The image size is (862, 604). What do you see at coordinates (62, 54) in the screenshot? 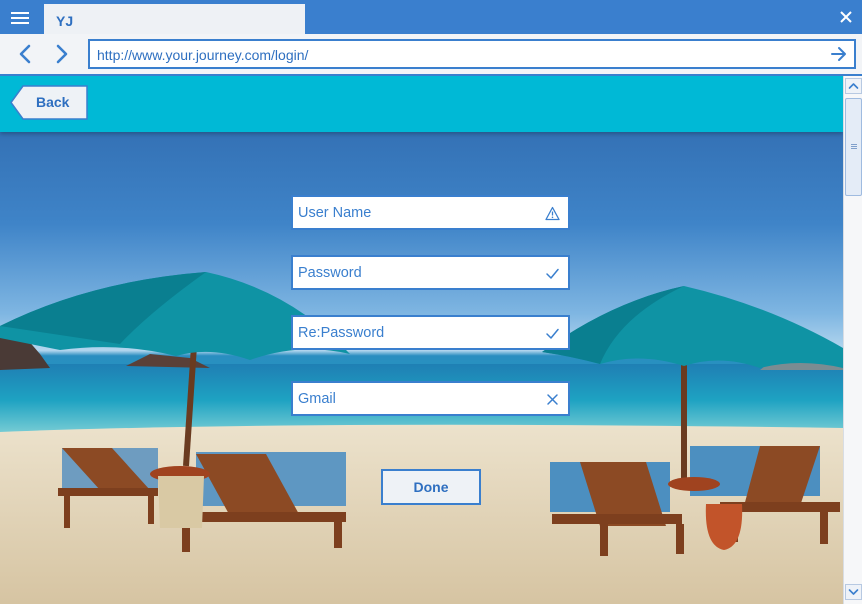
I see `chevron-right-icon` at bounding box center [62, 54].